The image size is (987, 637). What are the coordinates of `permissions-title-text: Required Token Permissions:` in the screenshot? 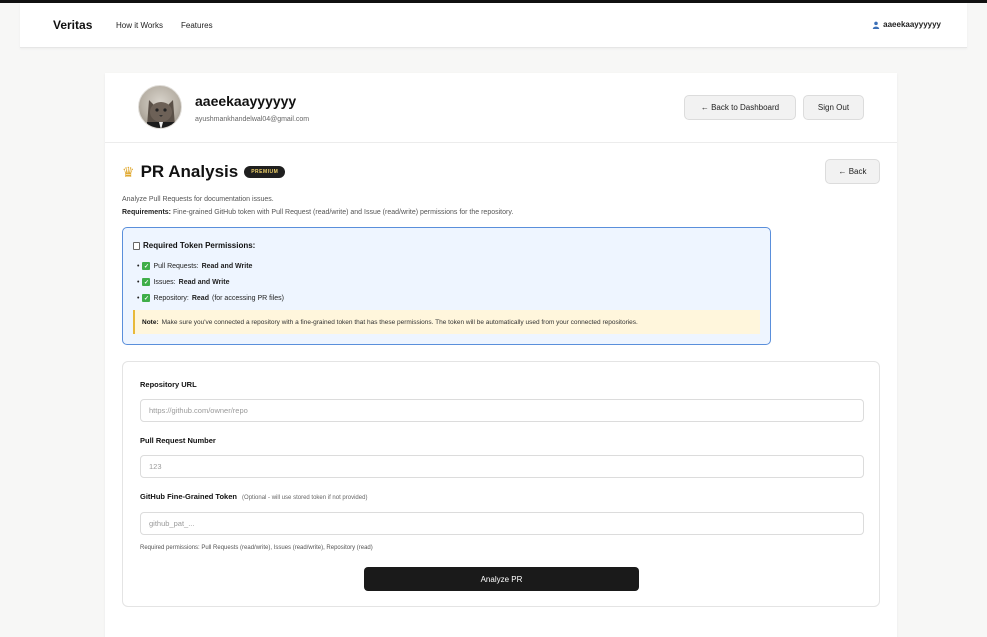 It's located at (199, 245).